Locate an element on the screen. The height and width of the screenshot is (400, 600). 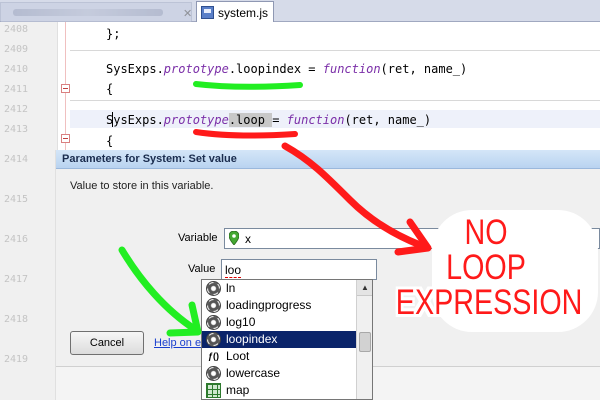
tab-other-file: ✕ is located at coordinates (96, 12).